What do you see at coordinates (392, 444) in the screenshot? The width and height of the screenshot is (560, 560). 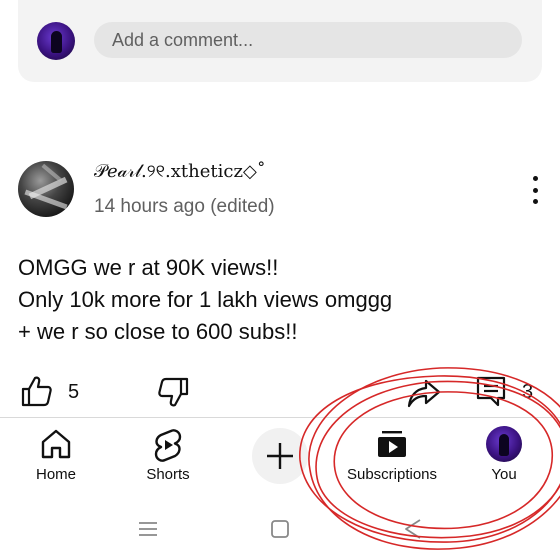 I see `subscriptions-icon` at bounding box center [392, 444].